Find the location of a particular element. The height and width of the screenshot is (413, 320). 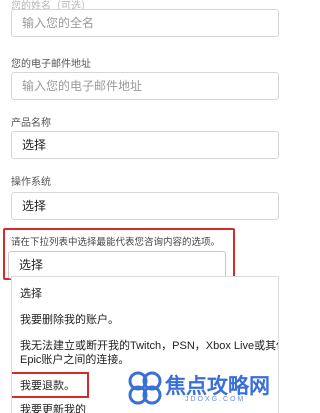

watermark: 焦点攻略网 JDOXG.COM is located at coordinates (200, 388).